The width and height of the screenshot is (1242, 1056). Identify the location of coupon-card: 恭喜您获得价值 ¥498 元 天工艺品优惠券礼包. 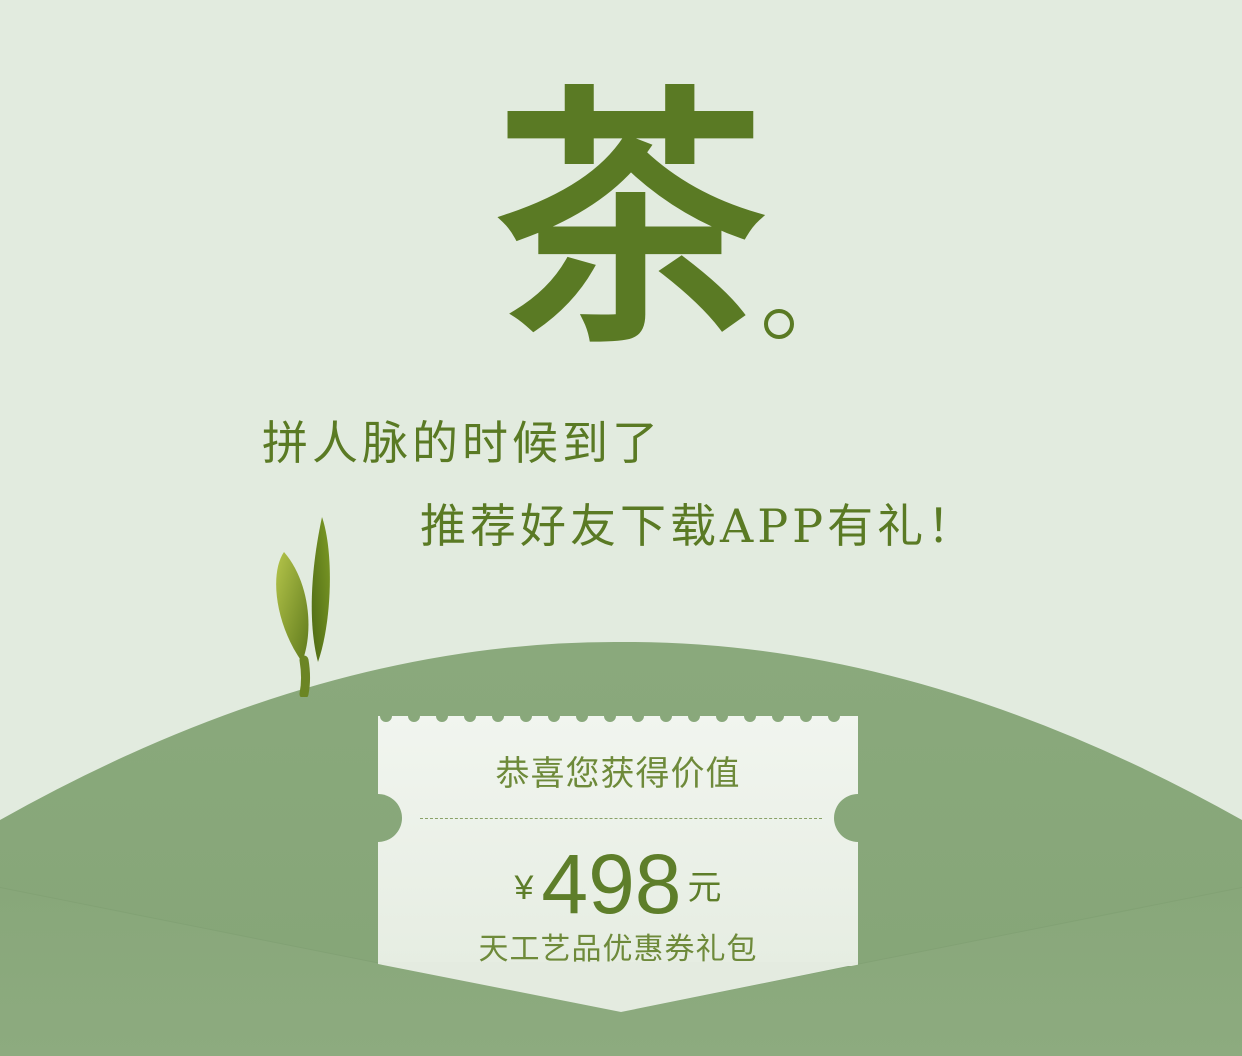
(618, 841).